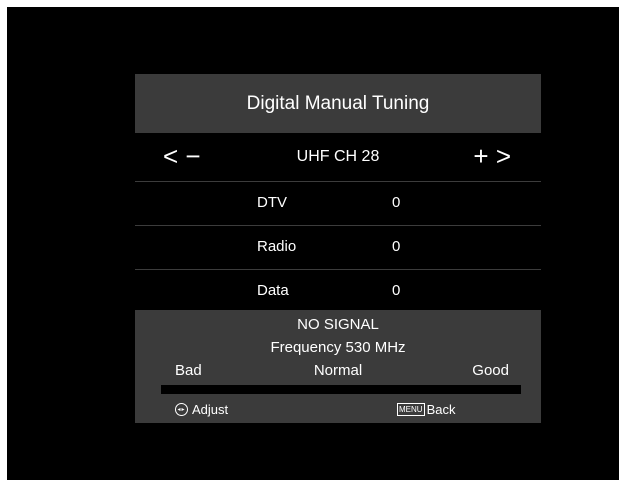 The width and height of the screenshot is (626, 488). What do you see at coordinates (490, 370) in the screenshot?
I see `quality-good-label: Good` at bounding box center [490, 370].